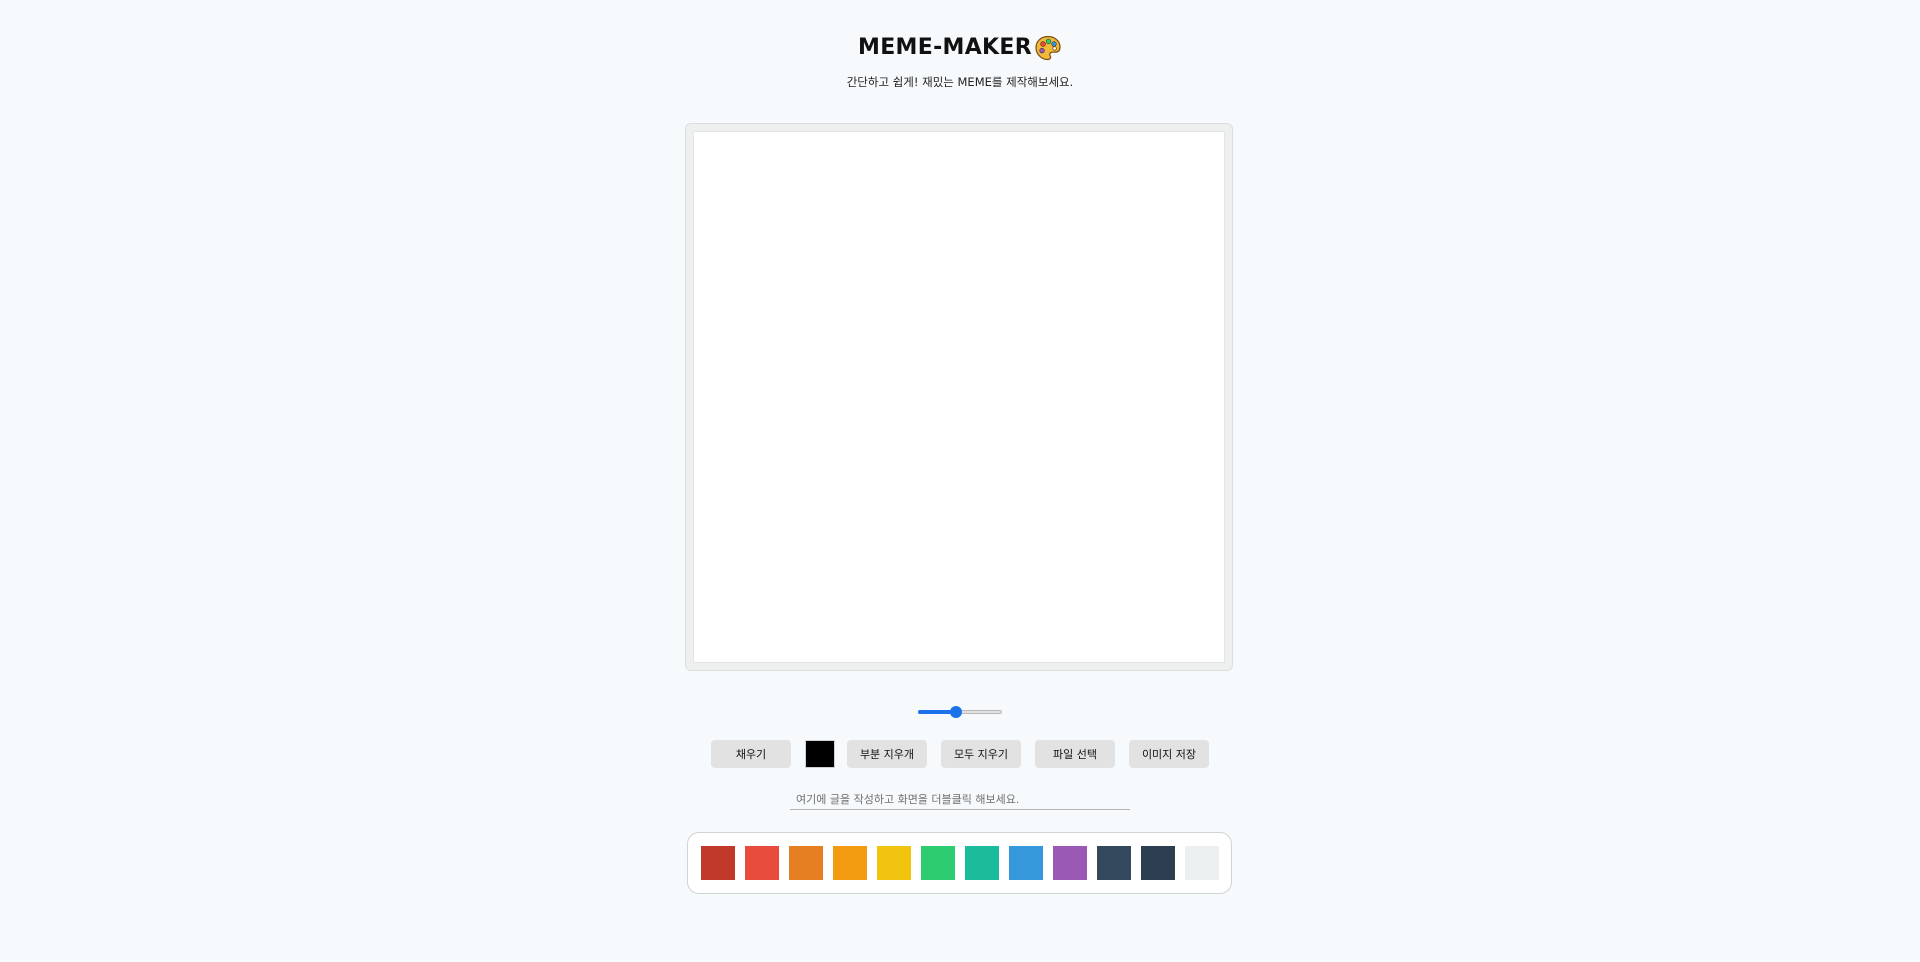 This screenshot has width=1920, height=962. I want to click on color-palette, so click(959, 863).